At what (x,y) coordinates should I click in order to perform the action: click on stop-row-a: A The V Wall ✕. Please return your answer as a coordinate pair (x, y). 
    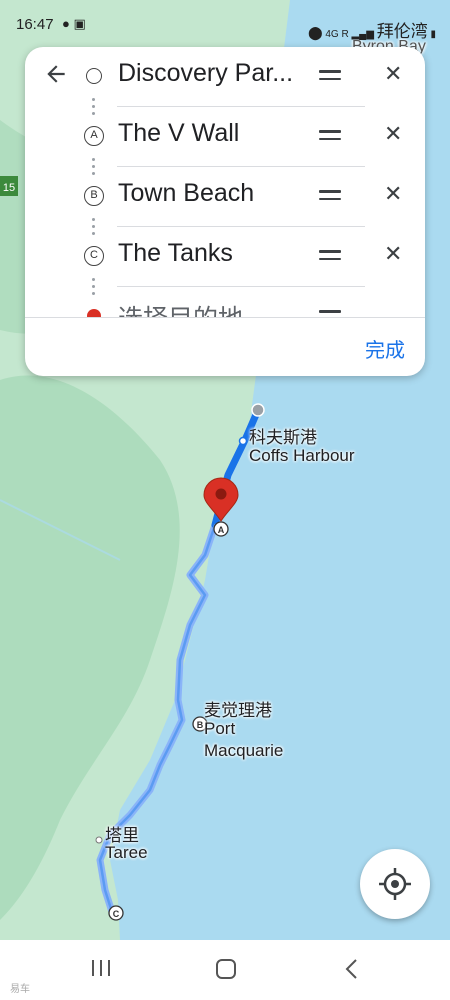
    Looking at the image, I should click on (225, 137).